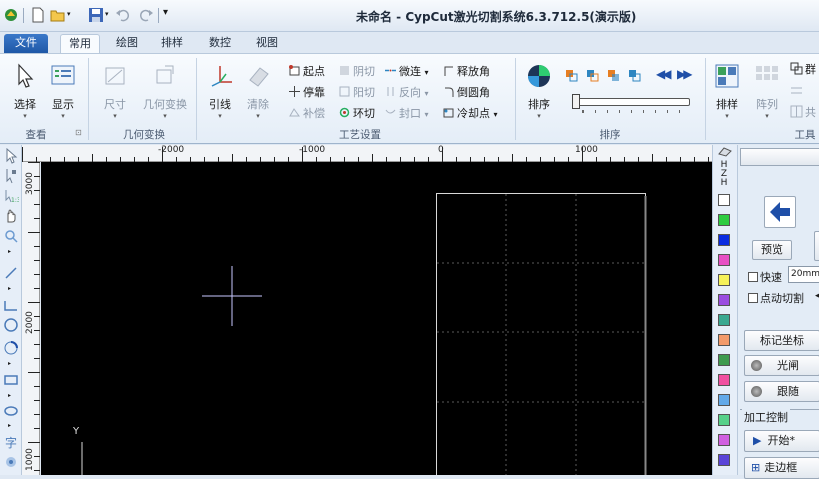 This screenshot has height=479, width=819. What do you see at coordinates (685, 74) in the screenshot?
I see `next-step-icon: ▶▶` at bounding box center [685, 74].